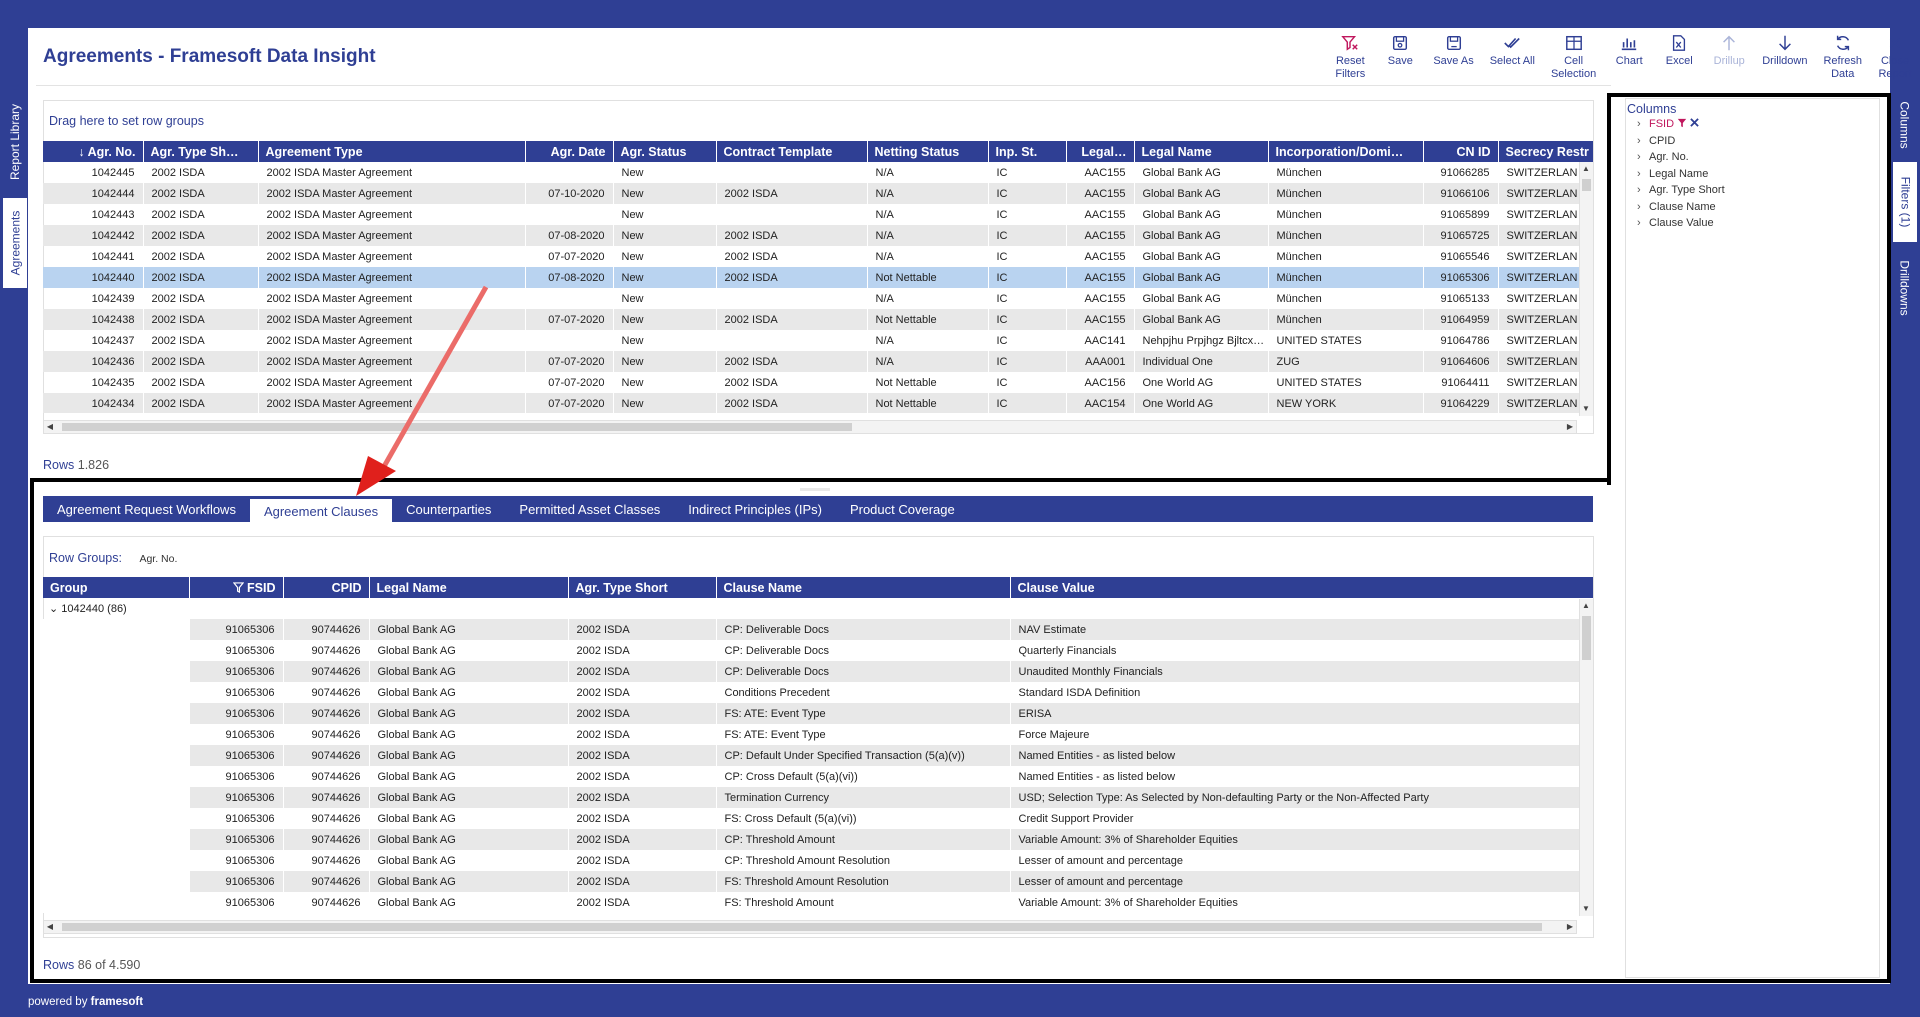 The height and width of the screenshot is (1017, 1920). Describe the element at coordinates (1461, 361) in the screenshot. I see `table-cell: 91064606` at that location.